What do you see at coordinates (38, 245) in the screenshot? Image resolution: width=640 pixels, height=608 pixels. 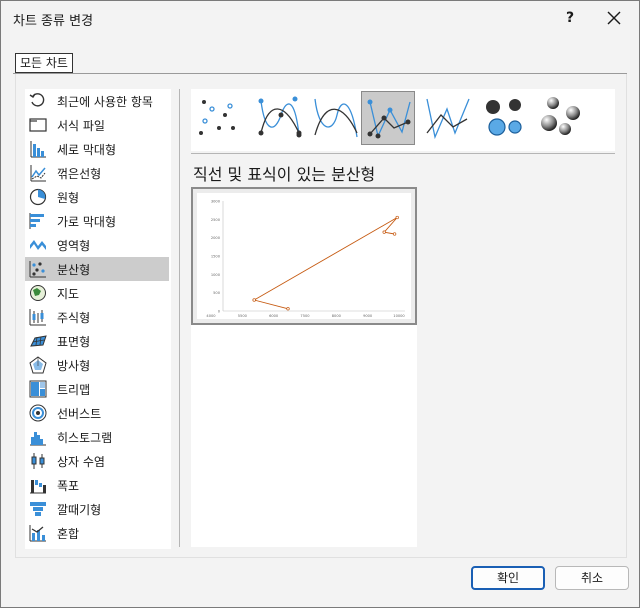 I see `area-chart-icon` at bounding box center [38, 245].